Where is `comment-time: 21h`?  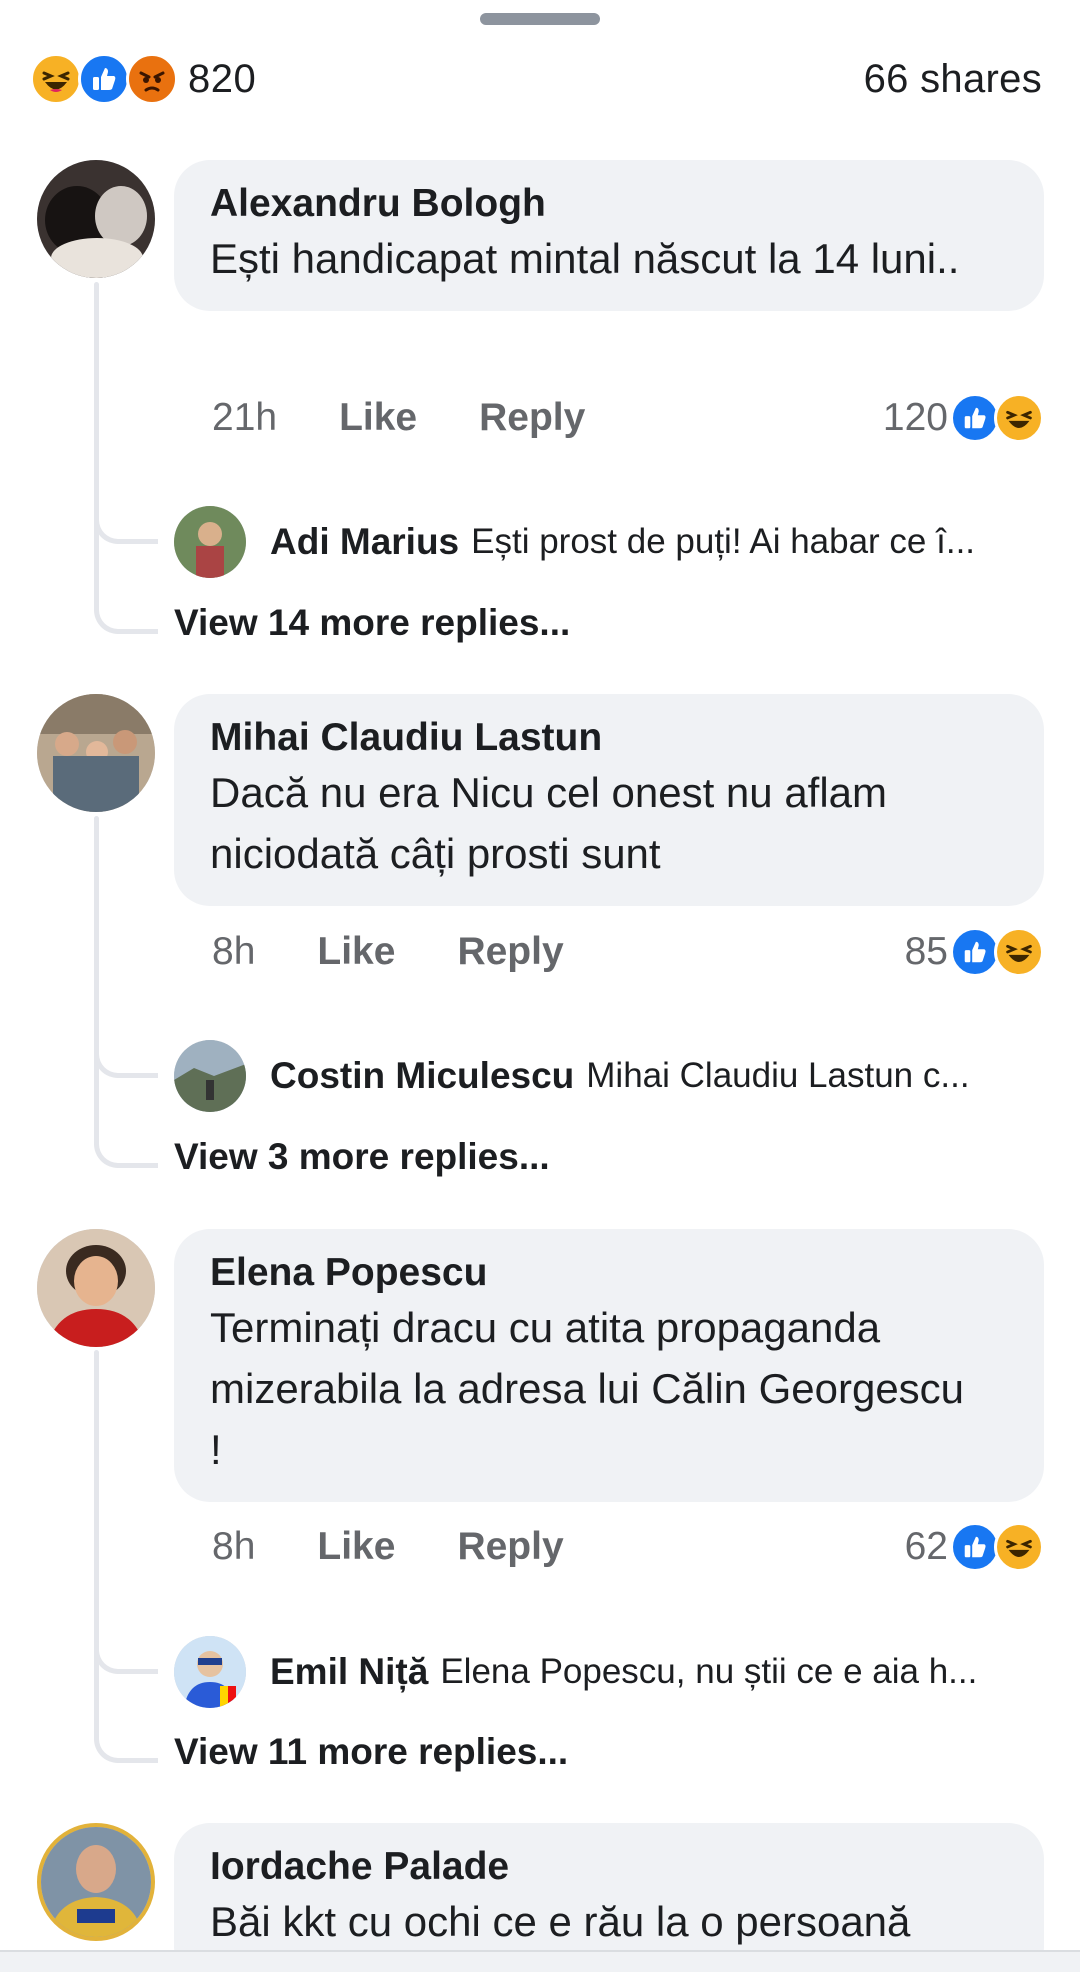 comment-time: 21h is located at coordinates (244, 418).